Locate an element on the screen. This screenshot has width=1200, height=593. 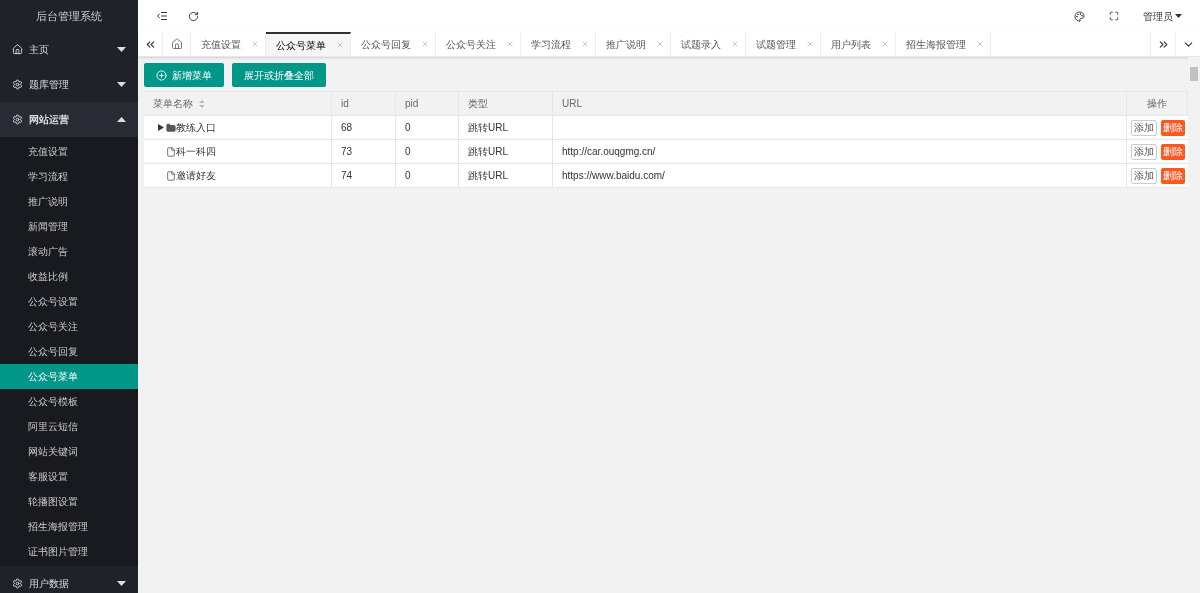
nav-item: 公众号设置 is located at coordinates (69, 301).